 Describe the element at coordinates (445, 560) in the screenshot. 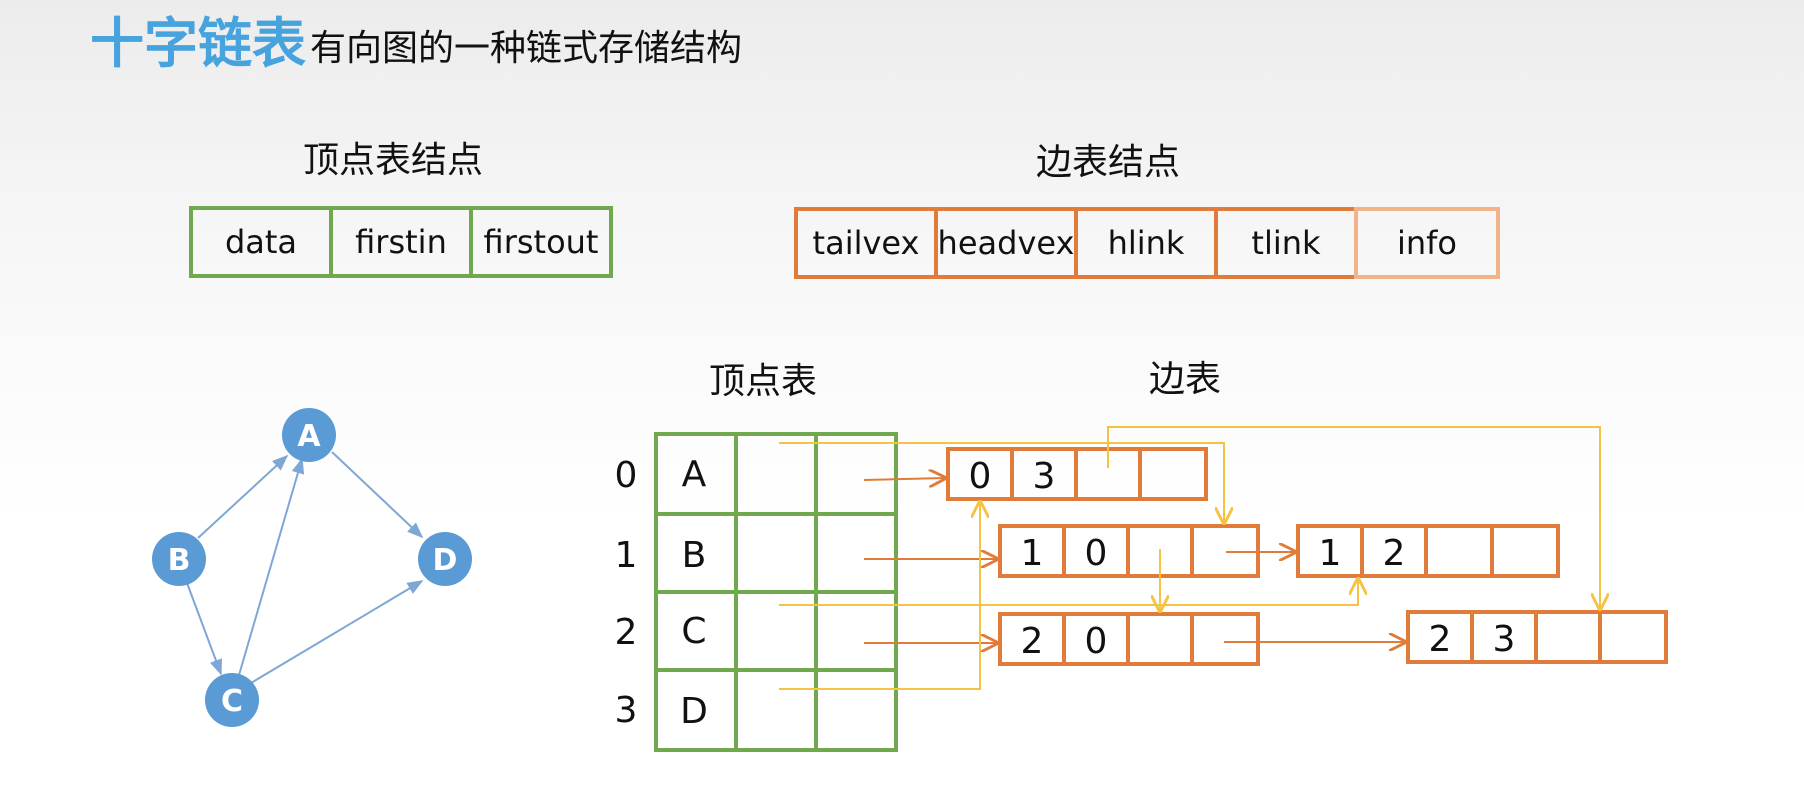

I see `graph-node-label-d: D` at that location.